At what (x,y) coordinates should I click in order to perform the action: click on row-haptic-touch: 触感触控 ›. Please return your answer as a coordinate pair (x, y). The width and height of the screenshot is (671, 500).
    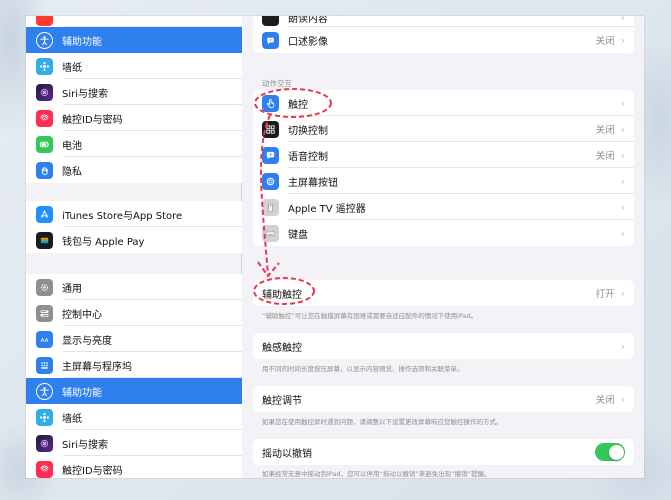
    Looking at the image, I should click on (443, 346).